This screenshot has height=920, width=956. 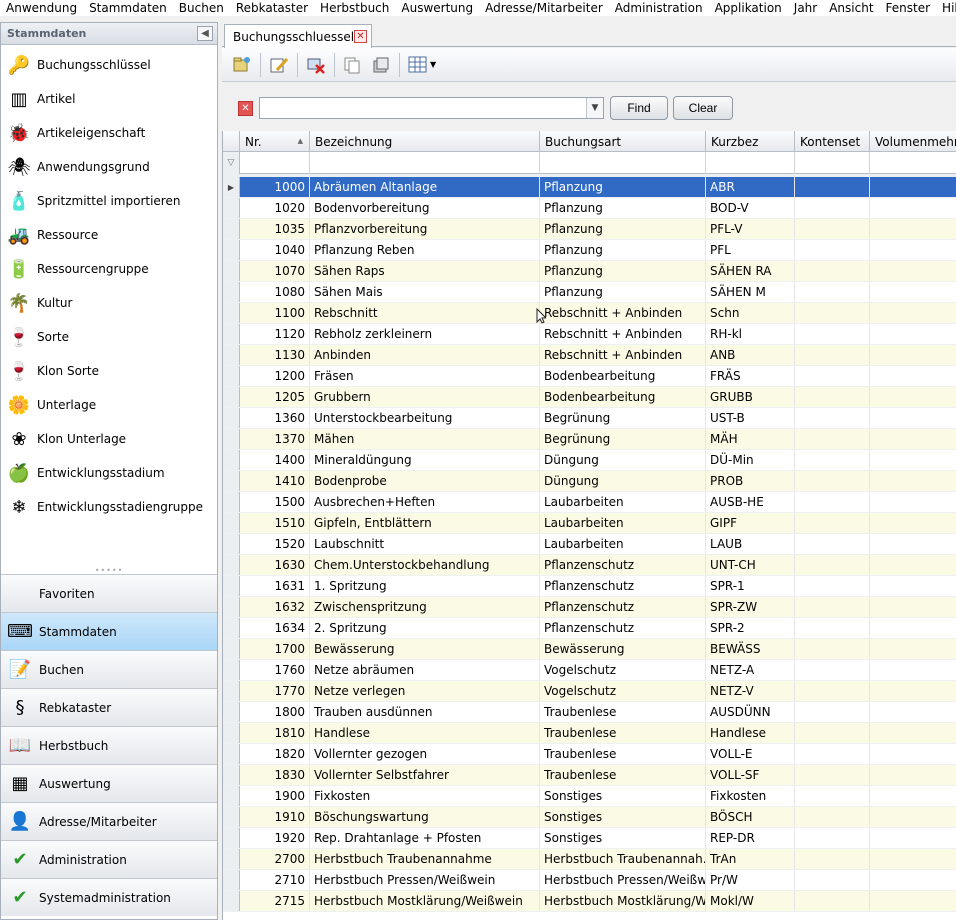 What do you see at coordinates (750, 418) in the screenshot?
I see `cell-kurzbez: UST-B` at bounding box center [750, 418].